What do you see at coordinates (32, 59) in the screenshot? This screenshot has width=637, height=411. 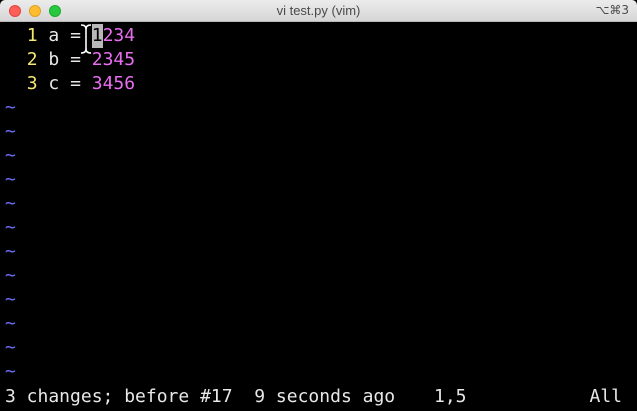 I see `line-number: 2` at bounding box center [32, 59].